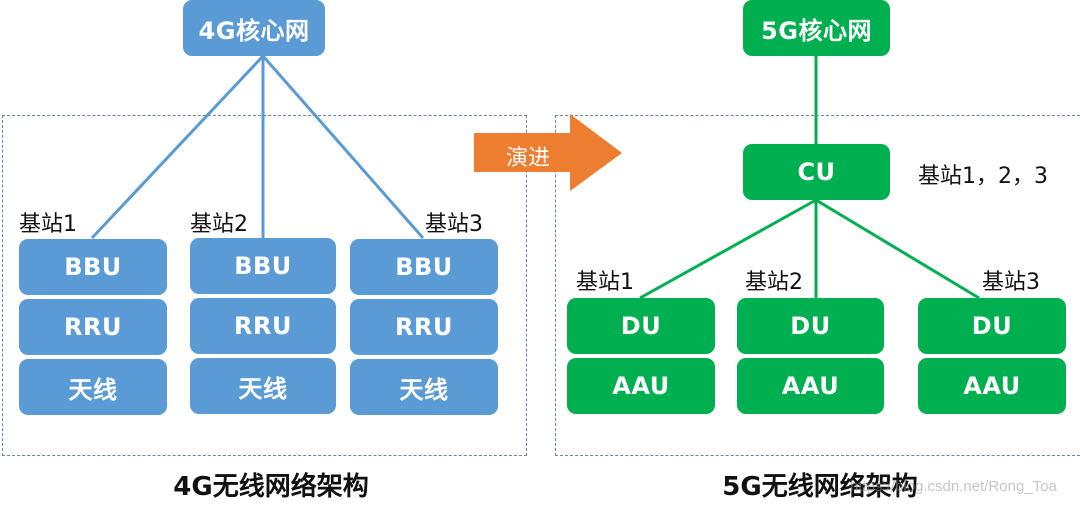 The height and width of the screenshot is (505, 1080). I want to click on lte-station-3-antenna: 天线, so click(424, 387).